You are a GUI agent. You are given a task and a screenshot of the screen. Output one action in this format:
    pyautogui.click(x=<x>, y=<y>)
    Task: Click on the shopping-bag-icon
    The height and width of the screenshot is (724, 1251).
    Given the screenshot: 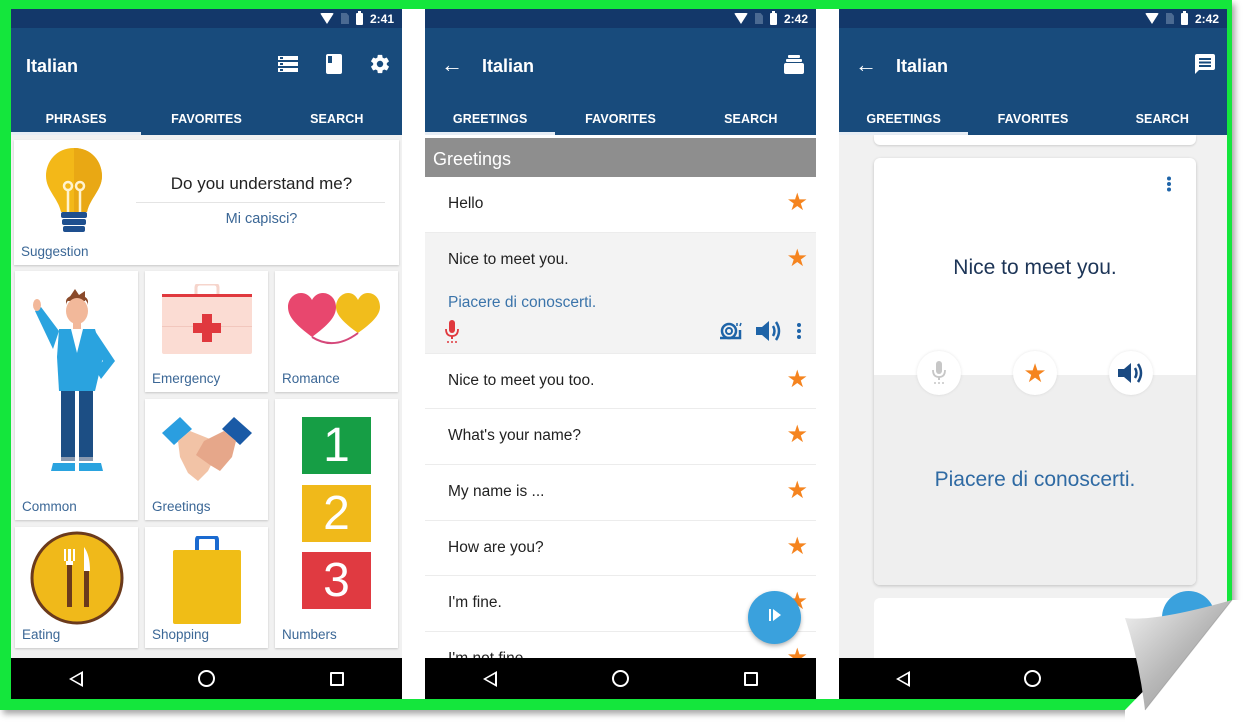 What is the action you would take?
    pyautogui.click(x=207, y=582)
    